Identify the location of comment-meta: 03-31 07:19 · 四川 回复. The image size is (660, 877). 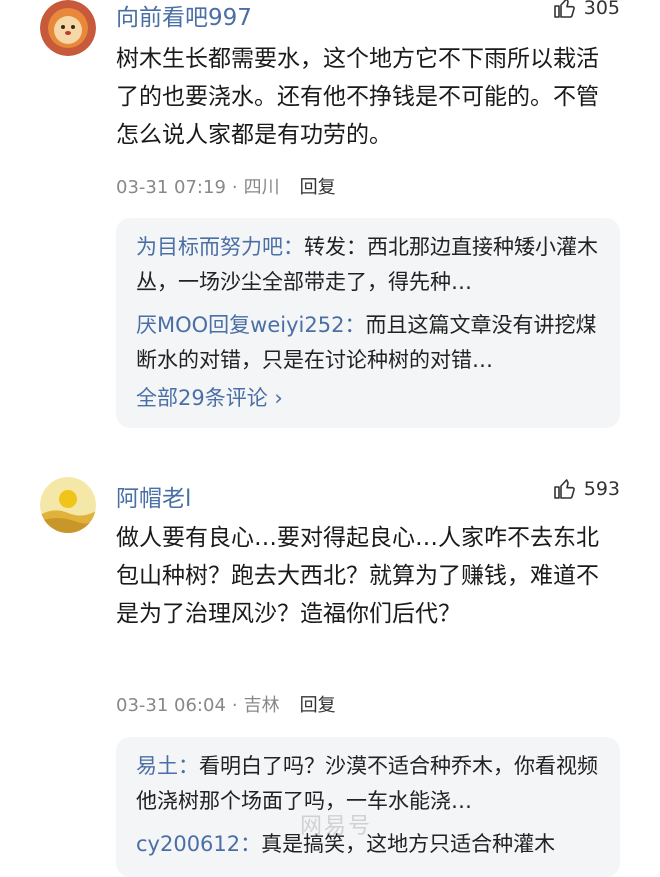
(226, 187).